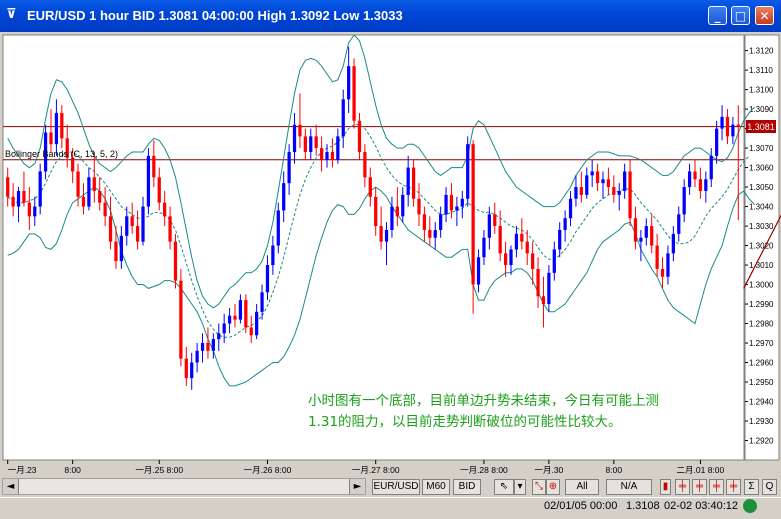  What do you see at coordinates (520, 487) in the screenshot?
I see `chevron-down-icon: ▾` at bounding box center [520, 487].